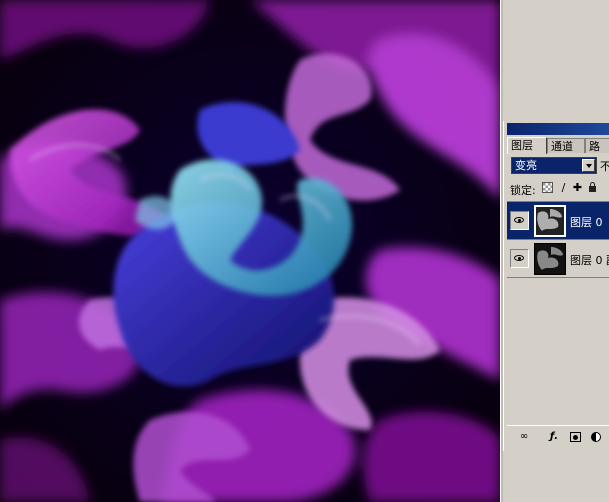  Describe the element at coordinates (577, 187) in the screenshot. I see `move-icon: ✚` at that location.